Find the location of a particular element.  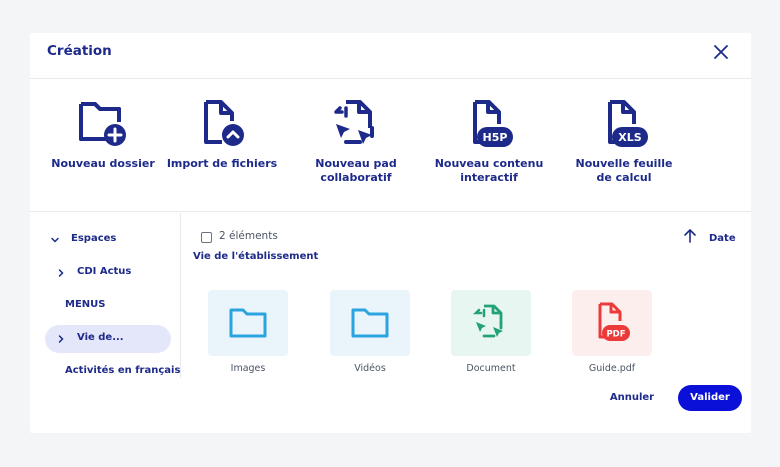

sidebar-item-espaces: Espaces is located at coordinates (108, 240).